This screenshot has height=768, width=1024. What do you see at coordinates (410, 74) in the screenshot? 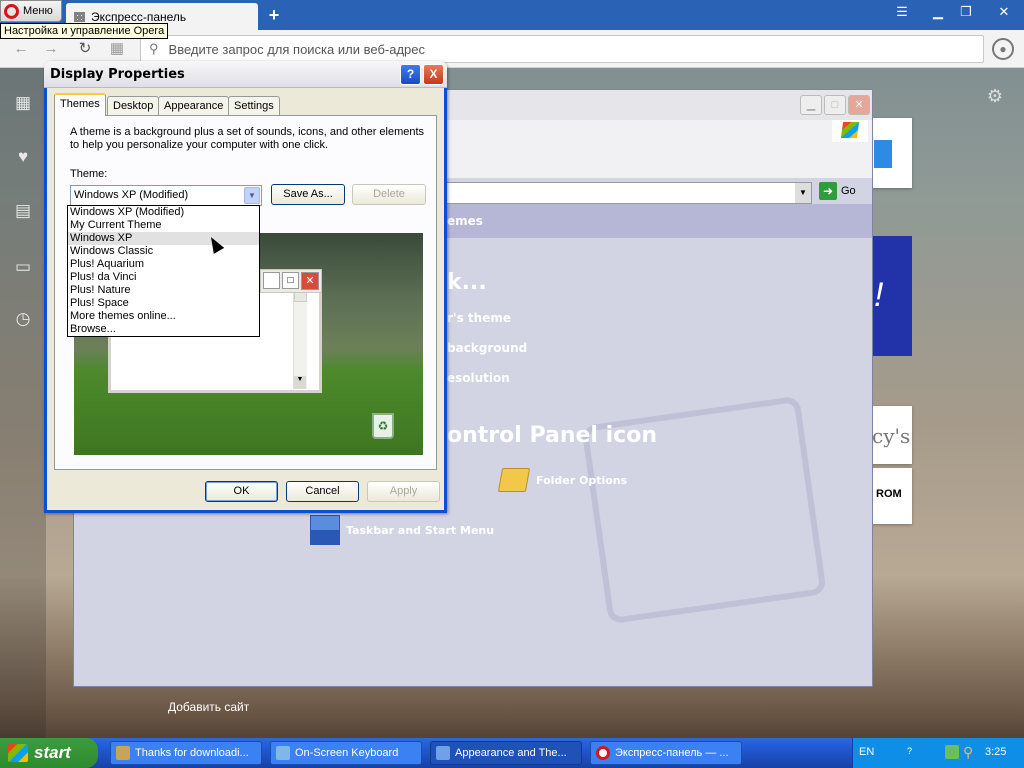
I see `help-button: ?` at bounding box center [410, 74].